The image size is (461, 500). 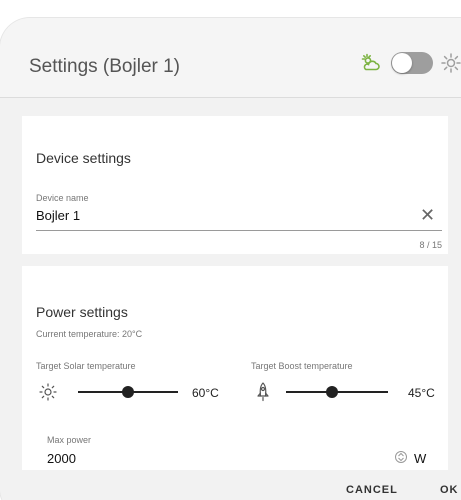 I want to click on header-actions, so click(x=411, y=63).